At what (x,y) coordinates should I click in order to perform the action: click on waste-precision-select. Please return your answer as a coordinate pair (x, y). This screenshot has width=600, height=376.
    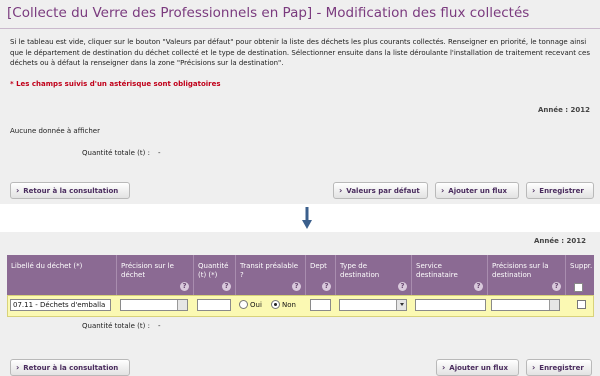
    Looking at the image, I should click on (154, 305).